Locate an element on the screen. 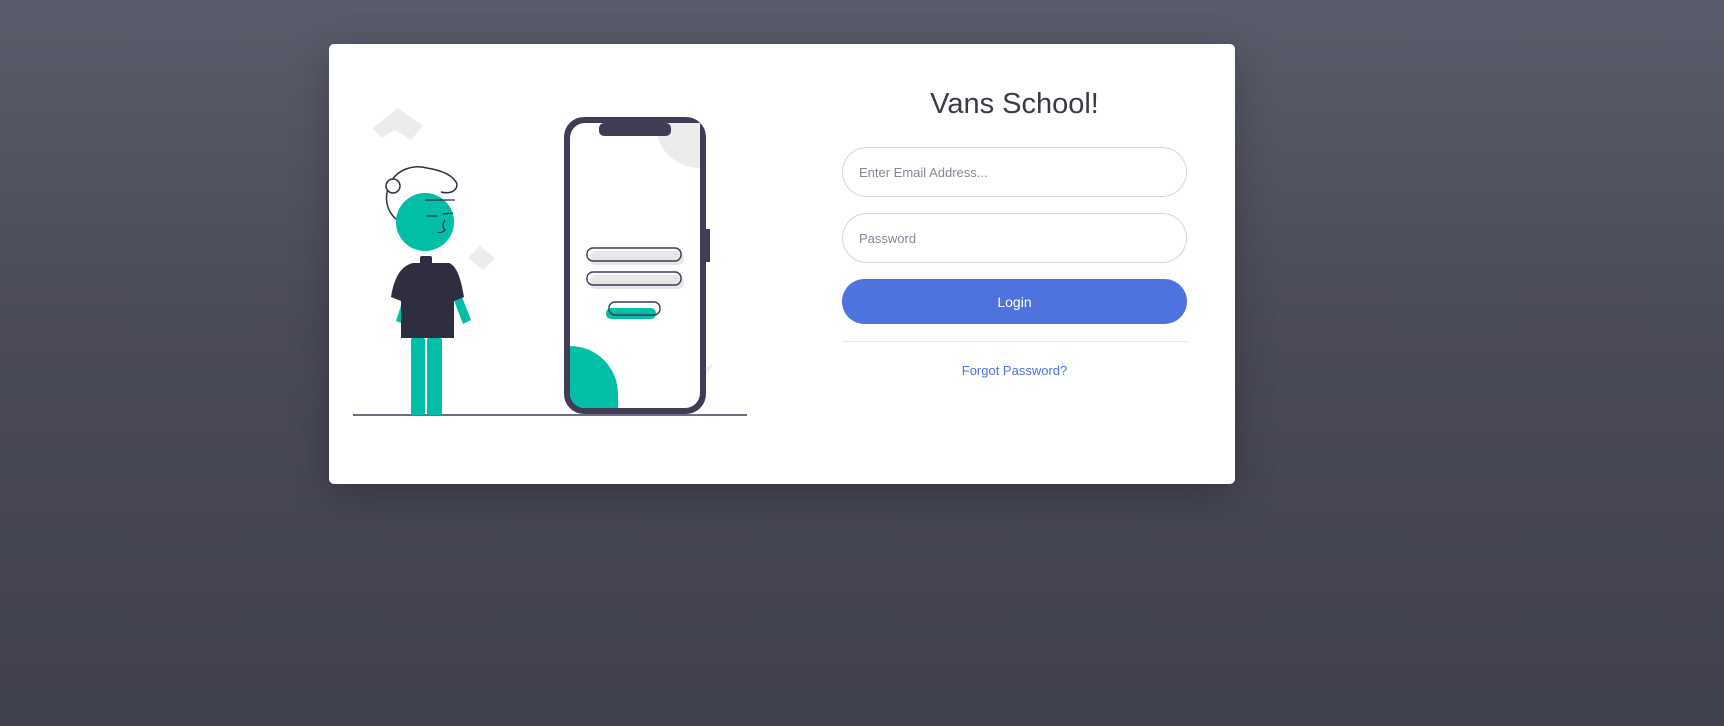 Image resolution: width=1724 pixels, height=726 pixels. person-graphic is located at coordinates (428, 290).